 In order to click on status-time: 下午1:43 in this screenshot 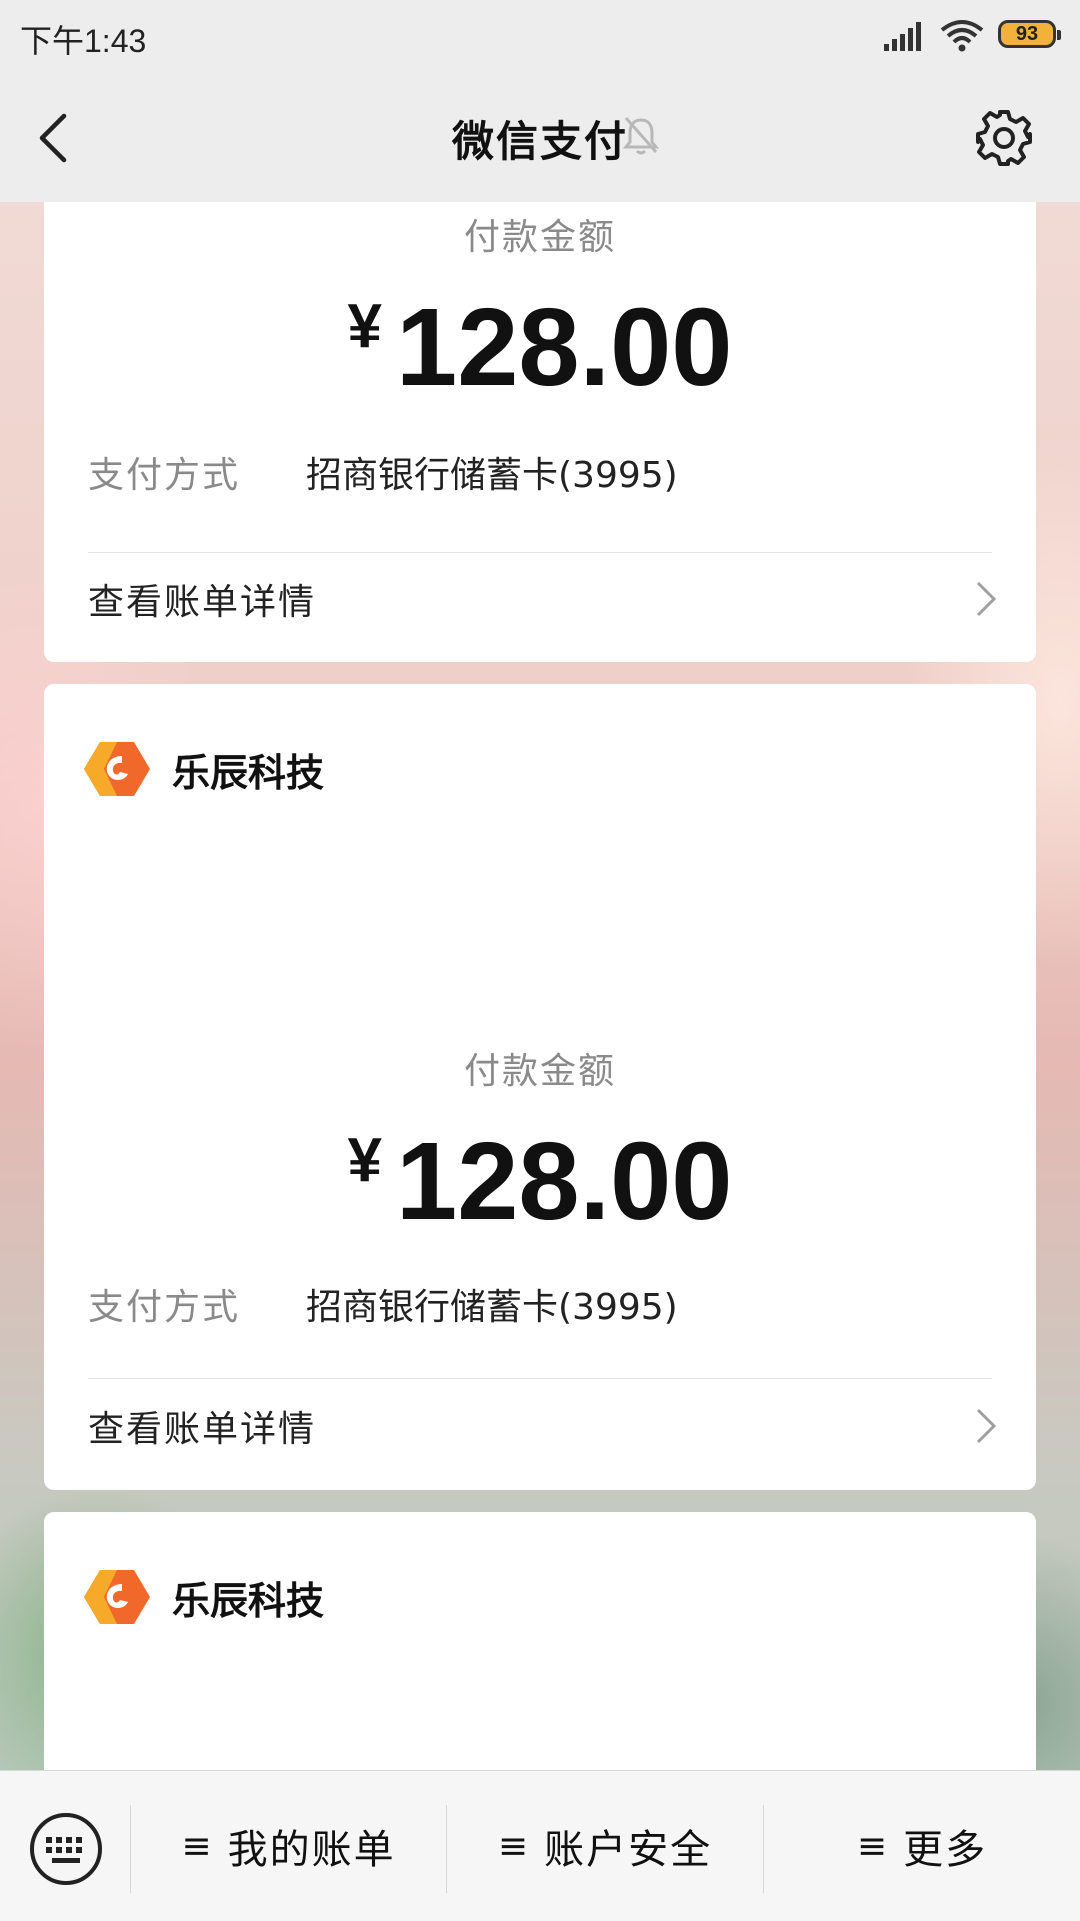, I will do `click(83, 41)`.